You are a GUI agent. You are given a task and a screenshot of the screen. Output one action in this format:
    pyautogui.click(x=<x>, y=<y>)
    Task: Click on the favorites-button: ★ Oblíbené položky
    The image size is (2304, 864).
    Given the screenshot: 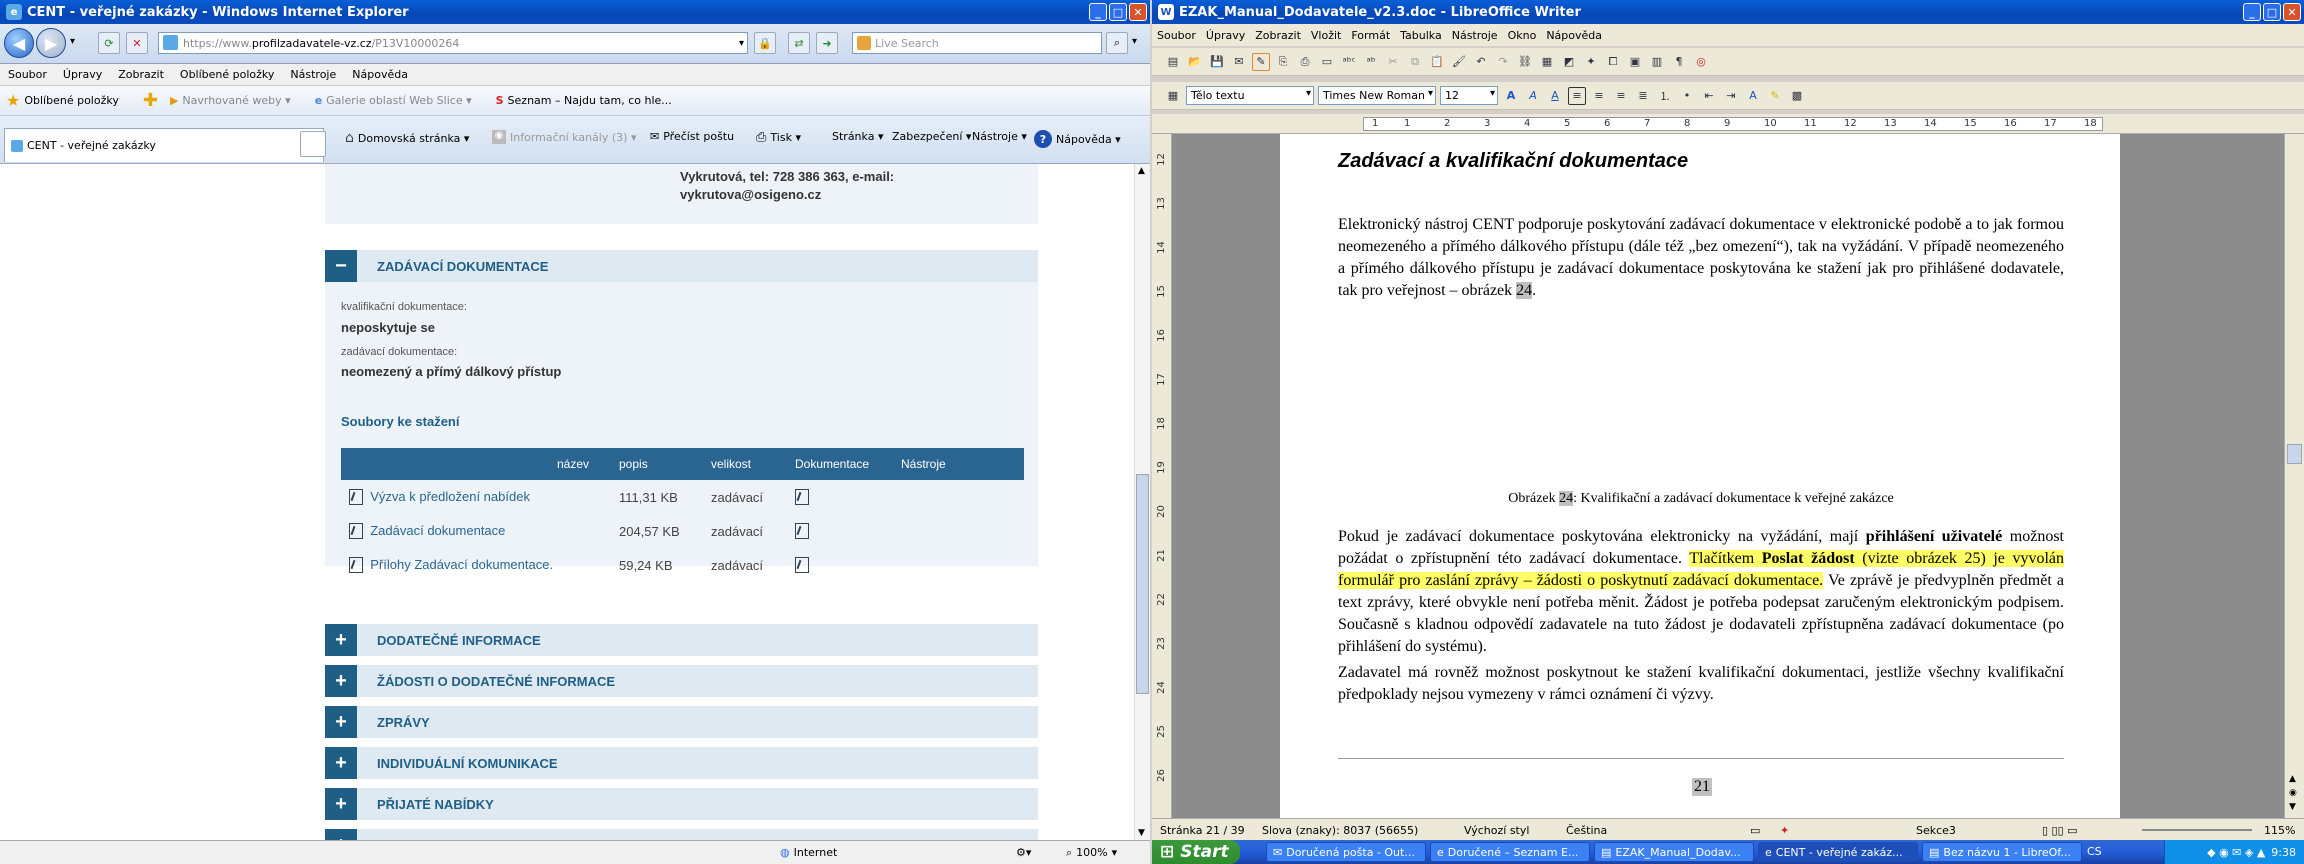 What is the action you would take?
    pyautogui.click(x=68, y=100)
    